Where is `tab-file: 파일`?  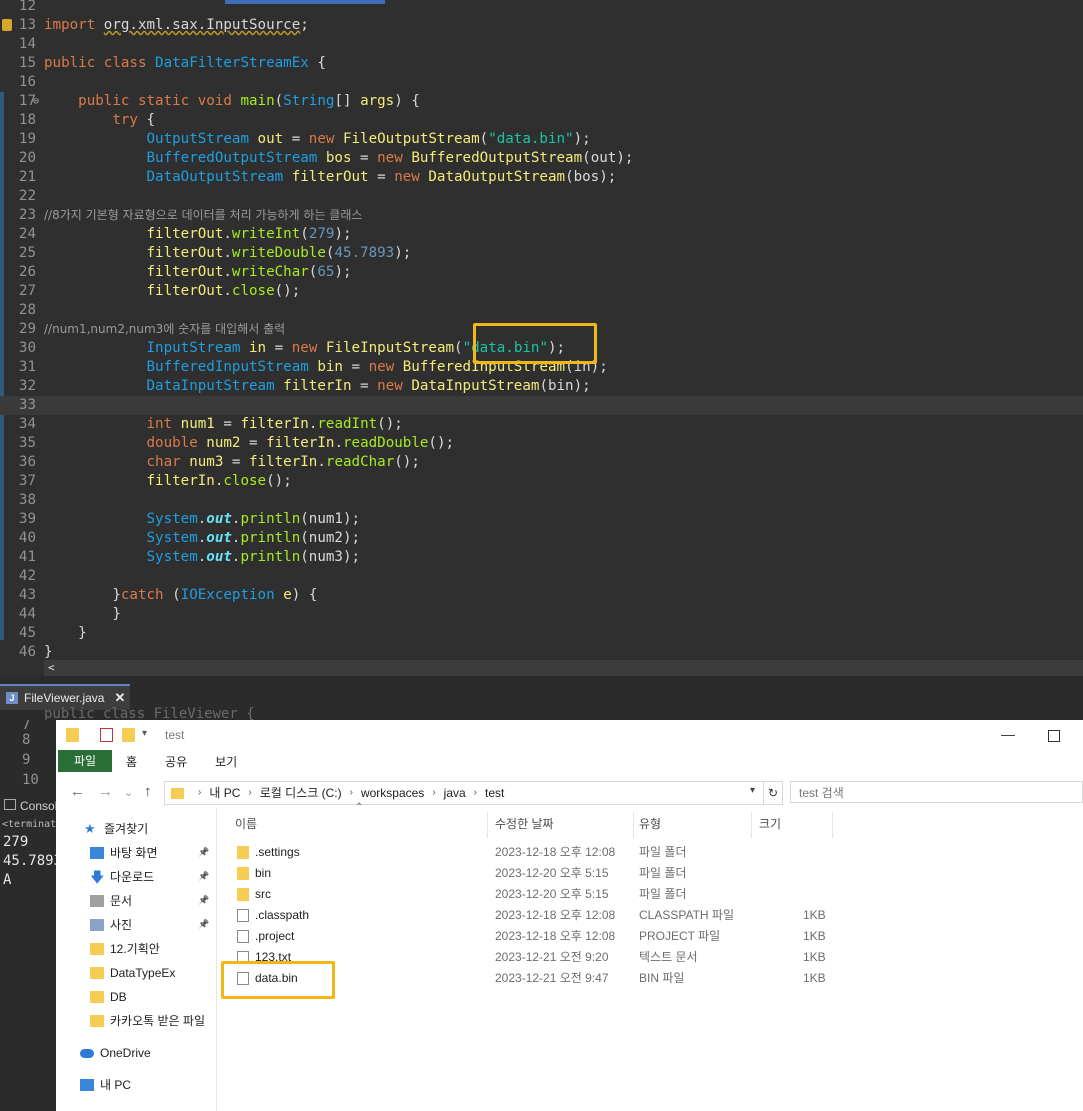
tab-file: 파일 is located at coordinates (85, 761).